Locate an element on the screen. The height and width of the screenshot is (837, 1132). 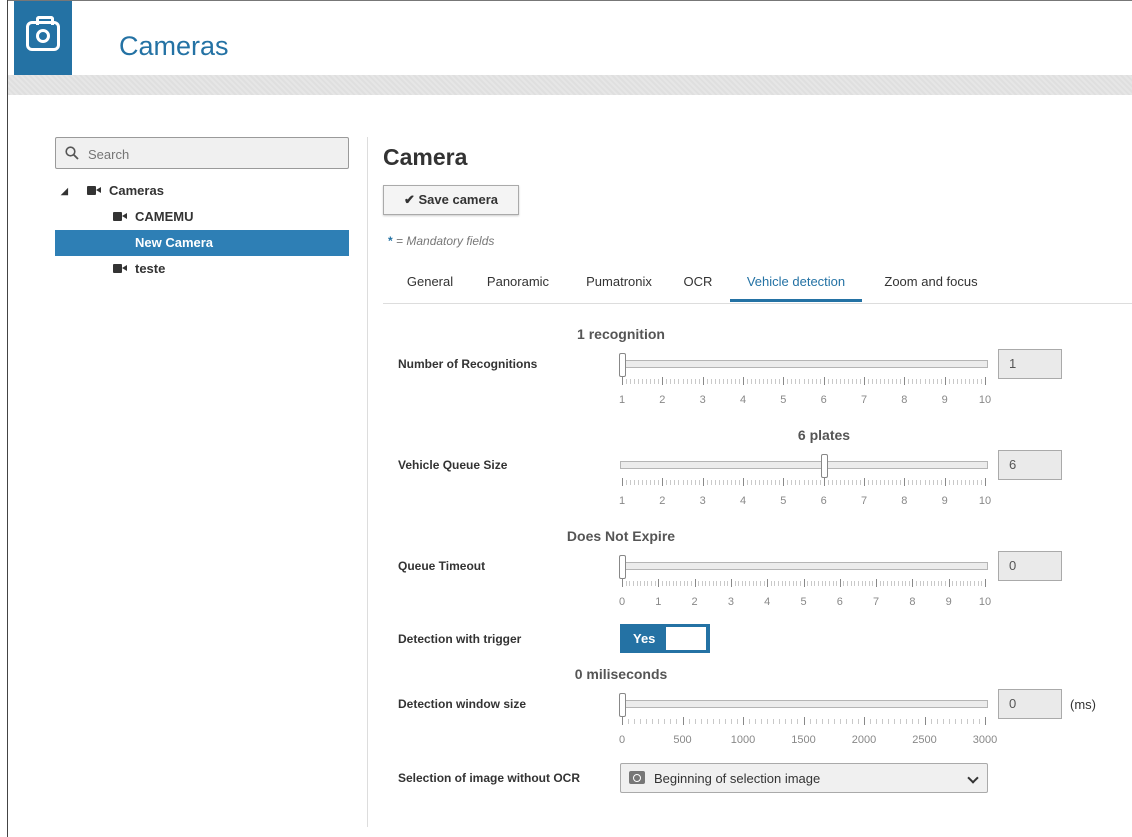
tree-item-teste: teste is located at coordinates (202, 269).